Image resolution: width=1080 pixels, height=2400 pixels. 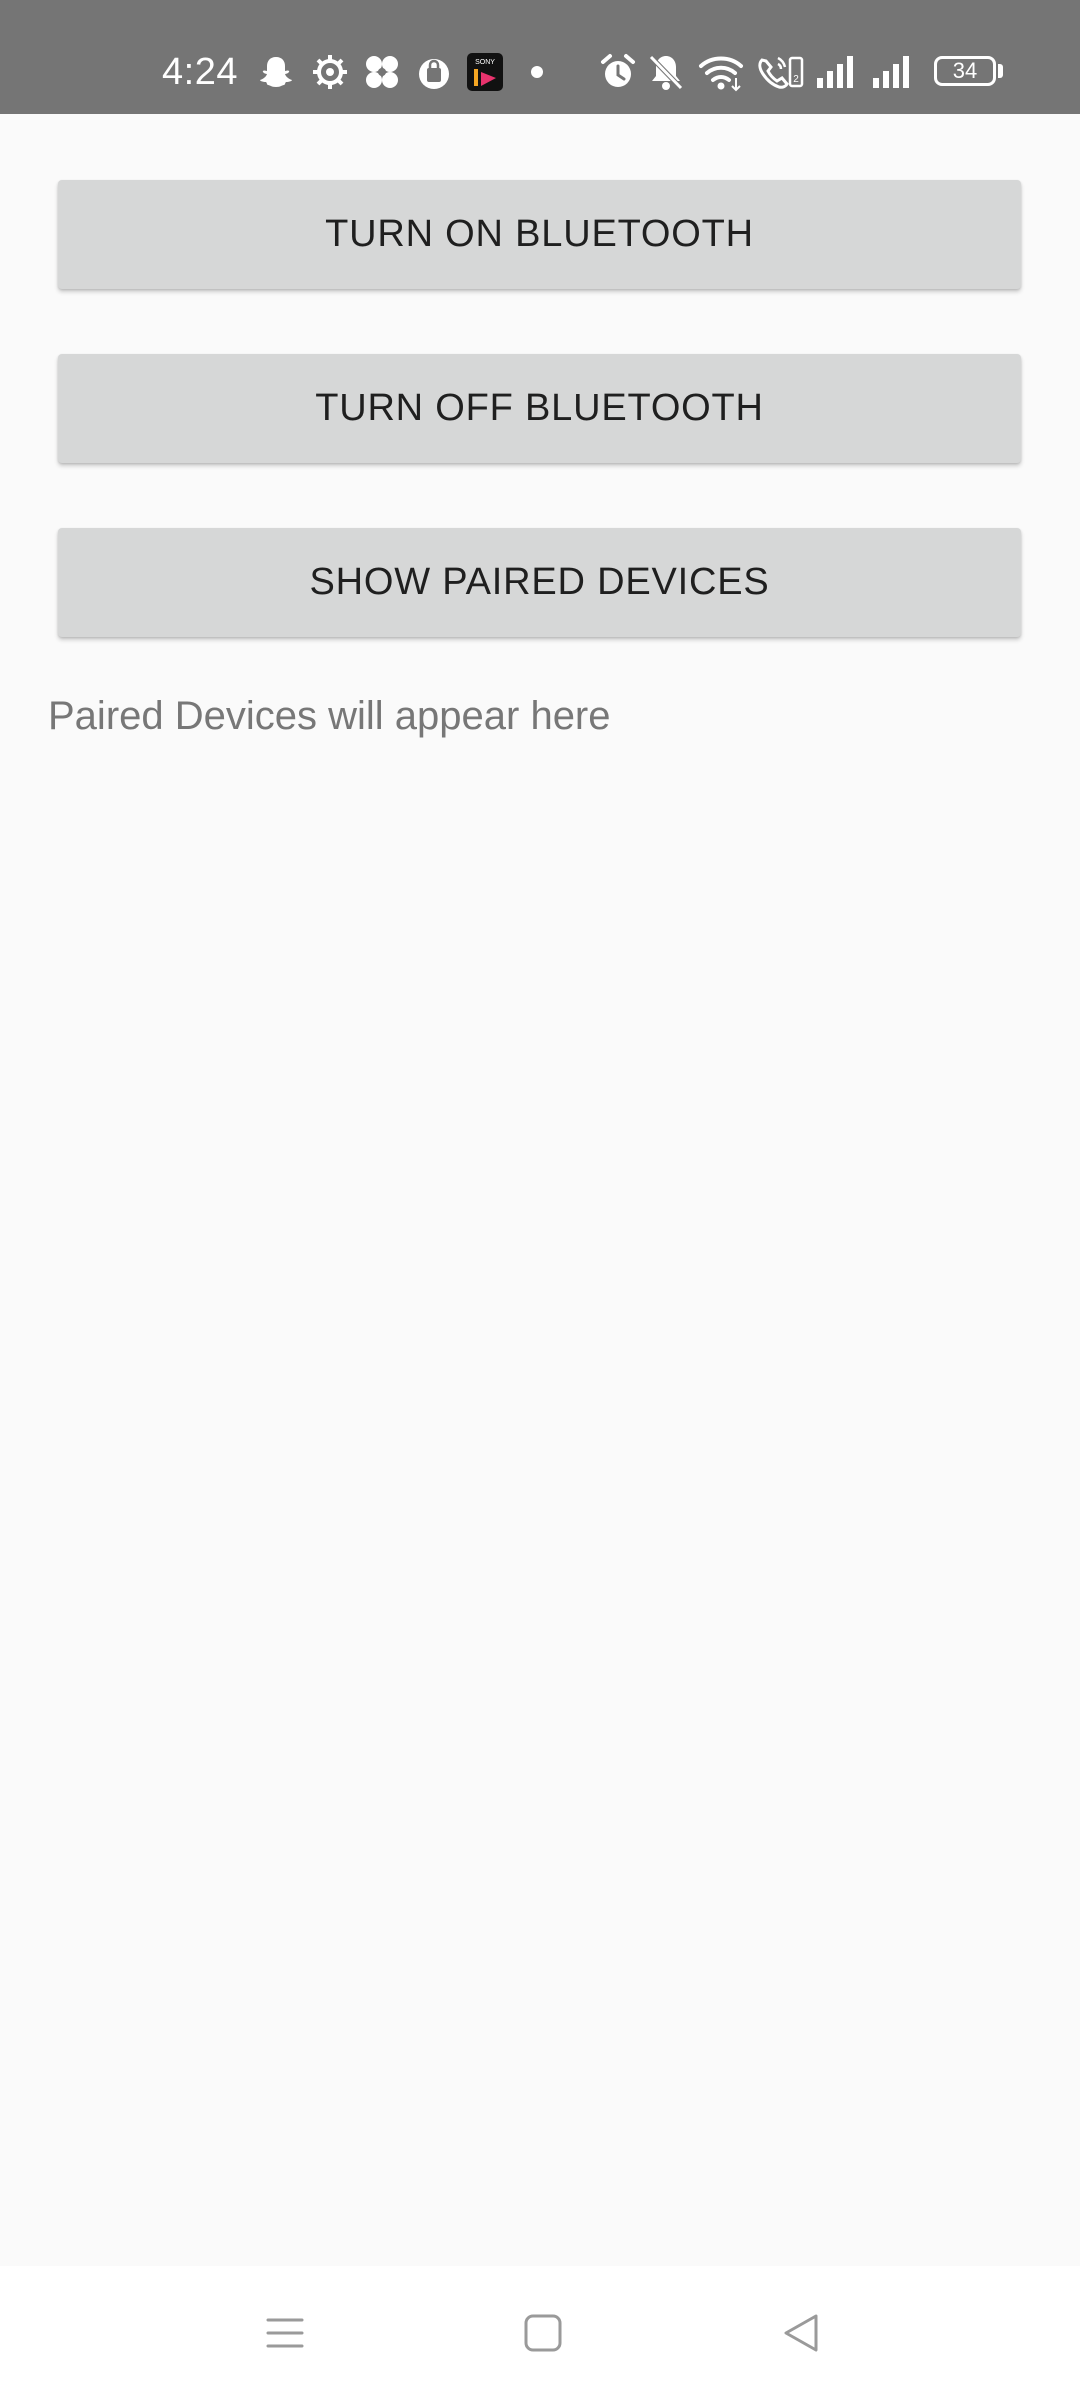 What do you see at coordinates (382, 72) in the screenshot?
I see `pinwheel-icon` at bounding box center [382, 72].